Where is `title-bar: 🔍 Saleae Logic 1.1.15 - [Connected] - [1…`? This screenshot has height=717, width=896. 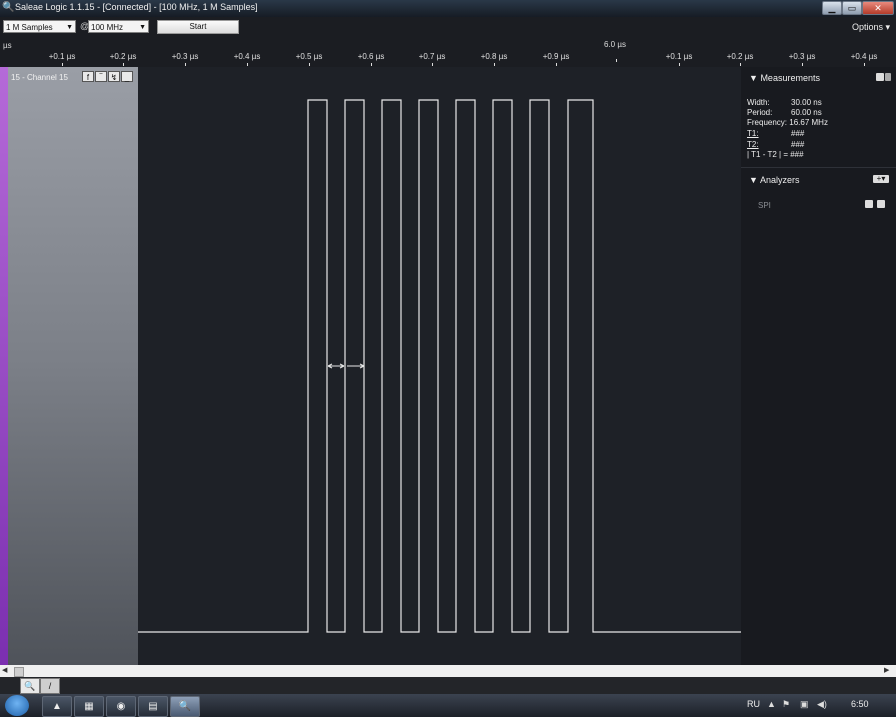 title-bar: 🔍 Saleae Logic 1.1.15 - [Connected] - [1… is located at coordinates (448, 8).